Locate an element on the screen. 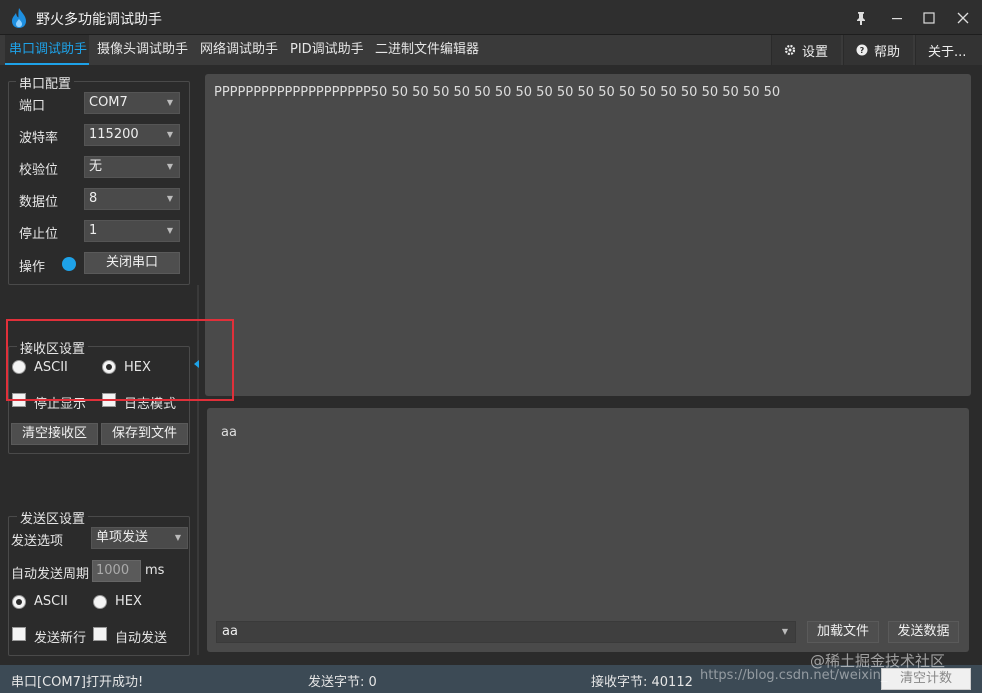 The height and width of the screenshot is (693, 982). parity-value: 无 is located at coordinates (96, 166).